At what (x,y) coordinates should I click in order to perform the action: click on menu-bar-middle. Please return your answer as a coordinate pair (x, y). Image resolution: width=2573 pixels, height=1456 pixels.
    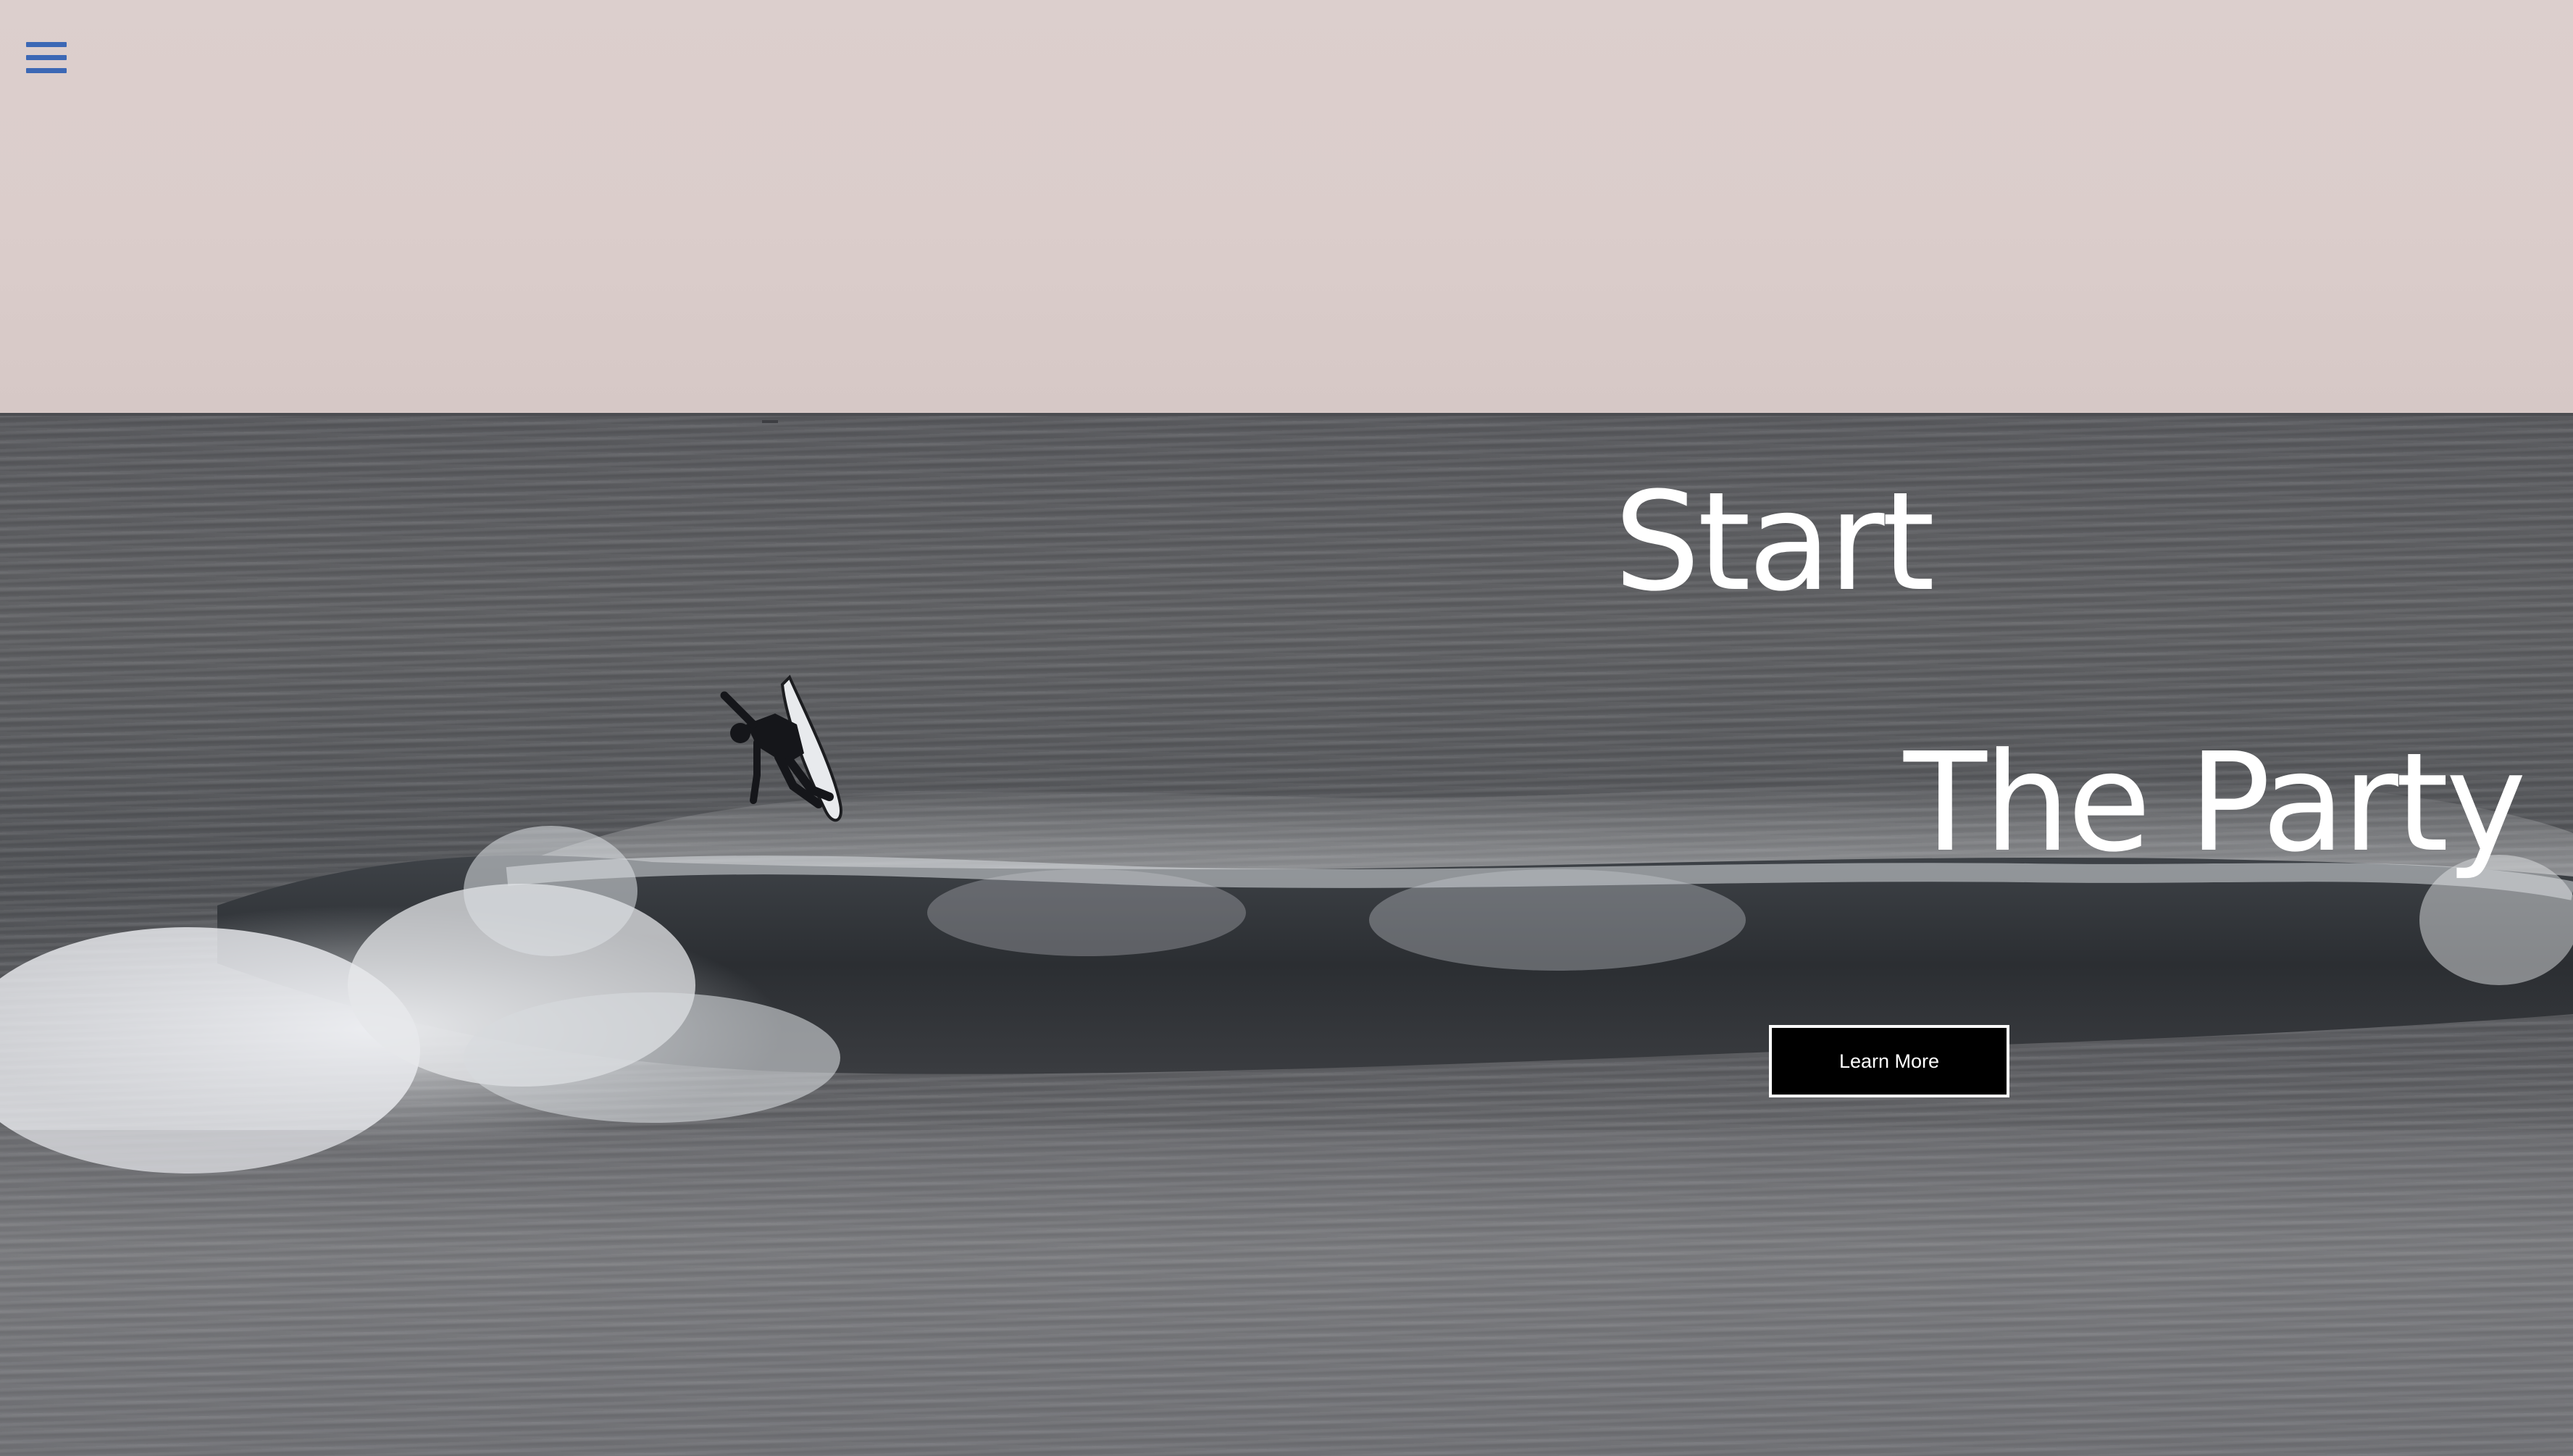
    Looking at the image, I should click on (46, 57).